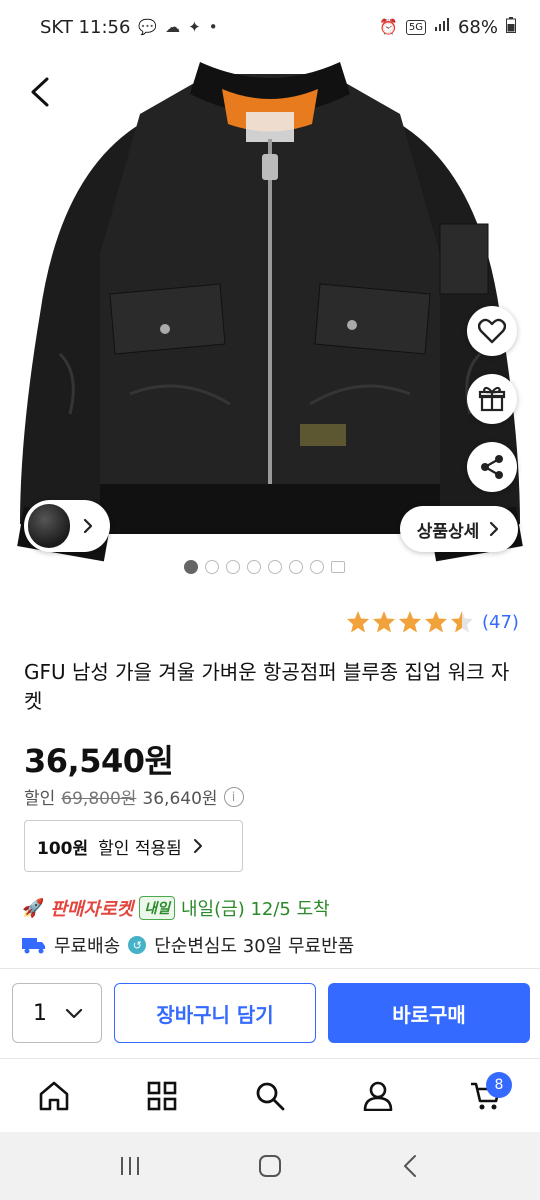 The width and height of the screenshot is (540, 1200). I want to click on status-time: SKT 11:56, so click(85, 27).